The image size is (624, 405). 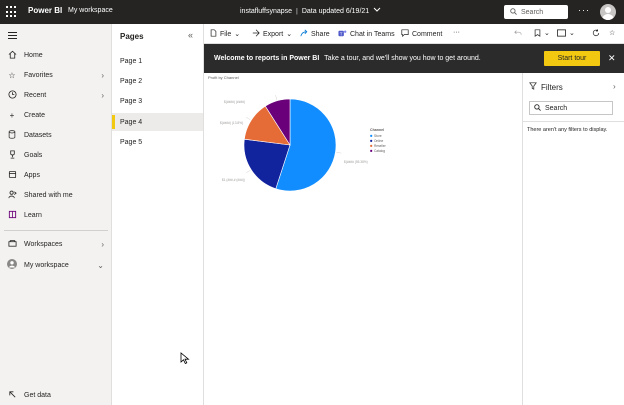 I want to click on nav-label: Create, so click(x=35, y=115).